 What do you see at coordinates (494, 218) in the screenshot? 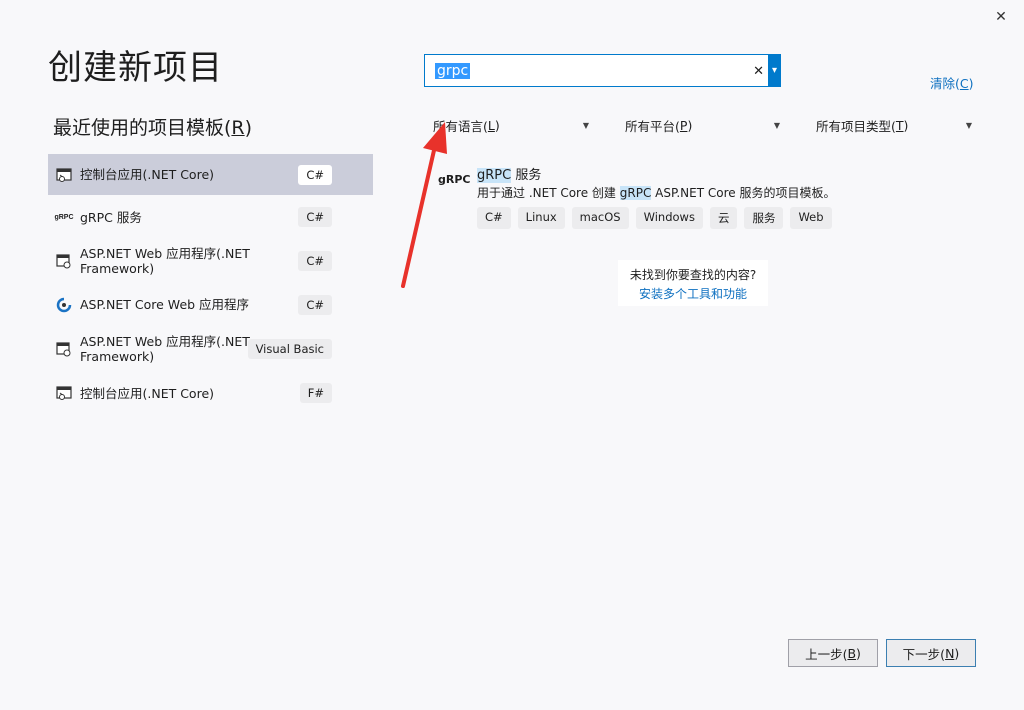
I see `tag-badge: C#` at bounding box center [494, 218].